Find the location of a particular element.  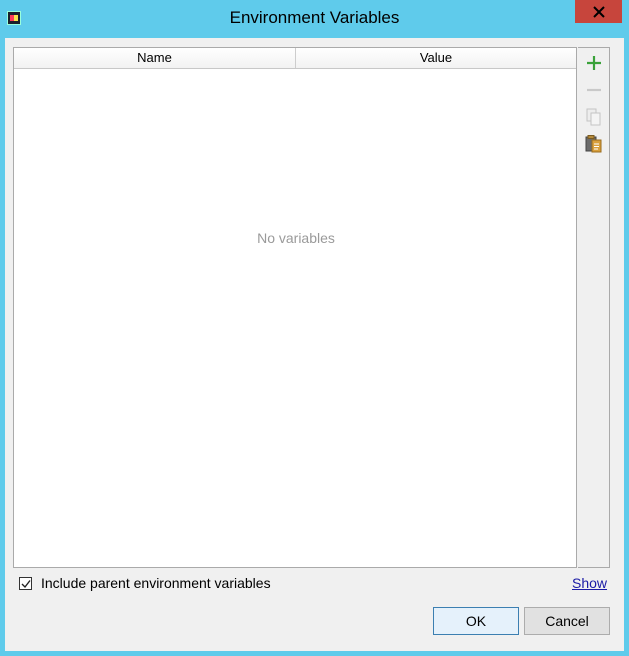

add-variable-button is located at coordinates (594, 63).